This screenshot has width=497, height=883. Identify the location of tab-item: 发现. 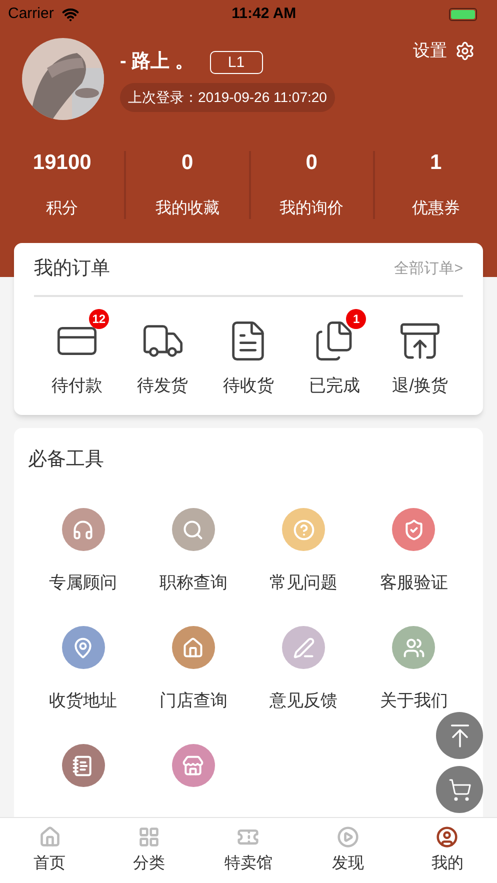
(348, 850).